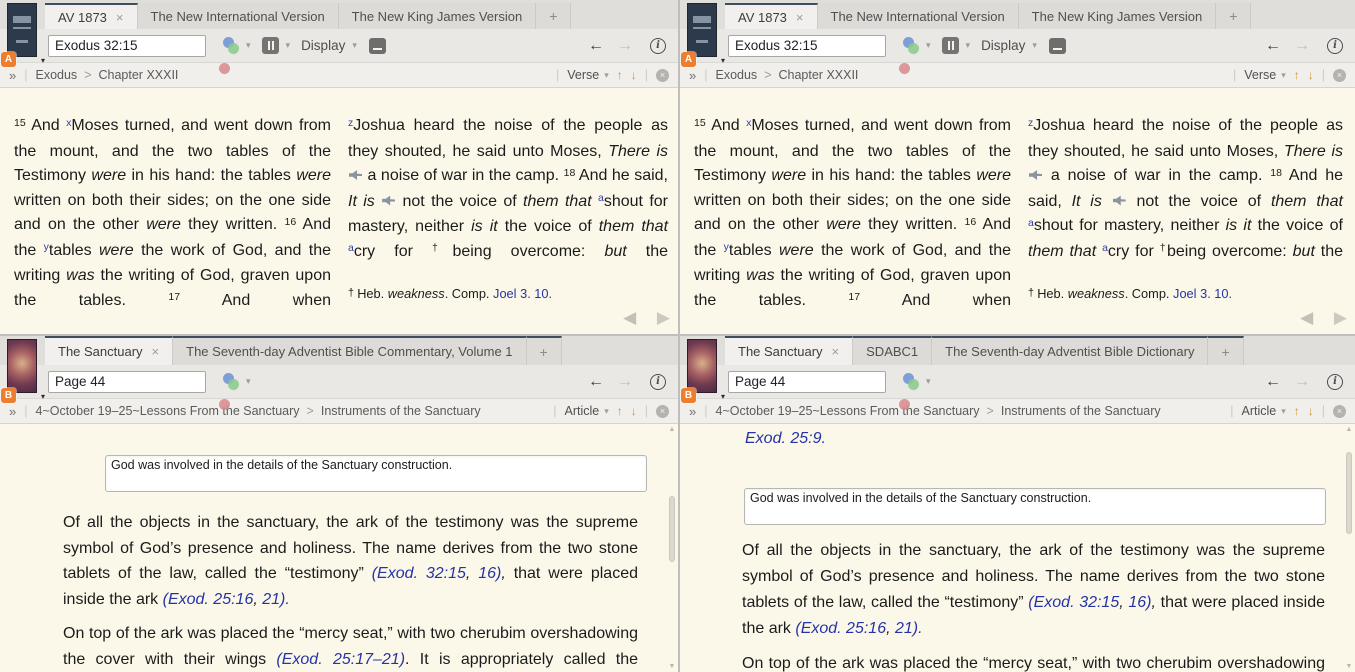 Image resolution: width=1355 pixels, height=672 pixels. Describe the element at coordinates (1202, 293) in the screenshot. I see `scripture-link: Joel 3. 10.` at that location.